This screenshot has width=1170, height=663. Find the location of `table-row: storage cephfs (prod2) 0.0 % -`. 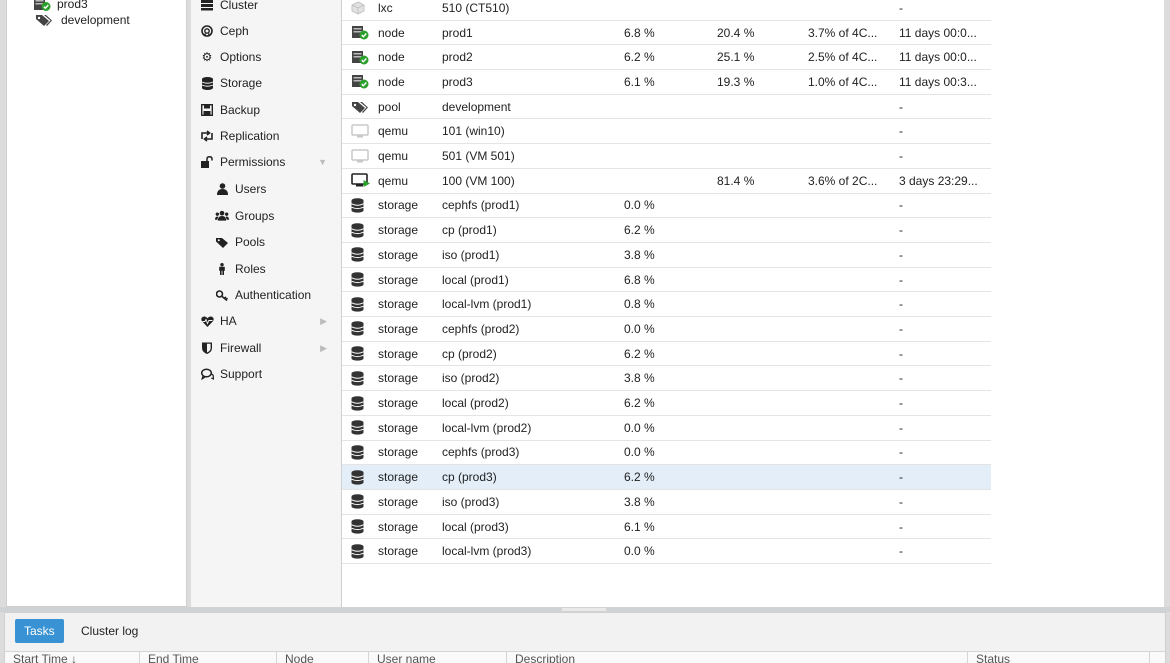

table-row: storage cephfs (prod2) 0.0 % - is located at coordinates (666, 329).